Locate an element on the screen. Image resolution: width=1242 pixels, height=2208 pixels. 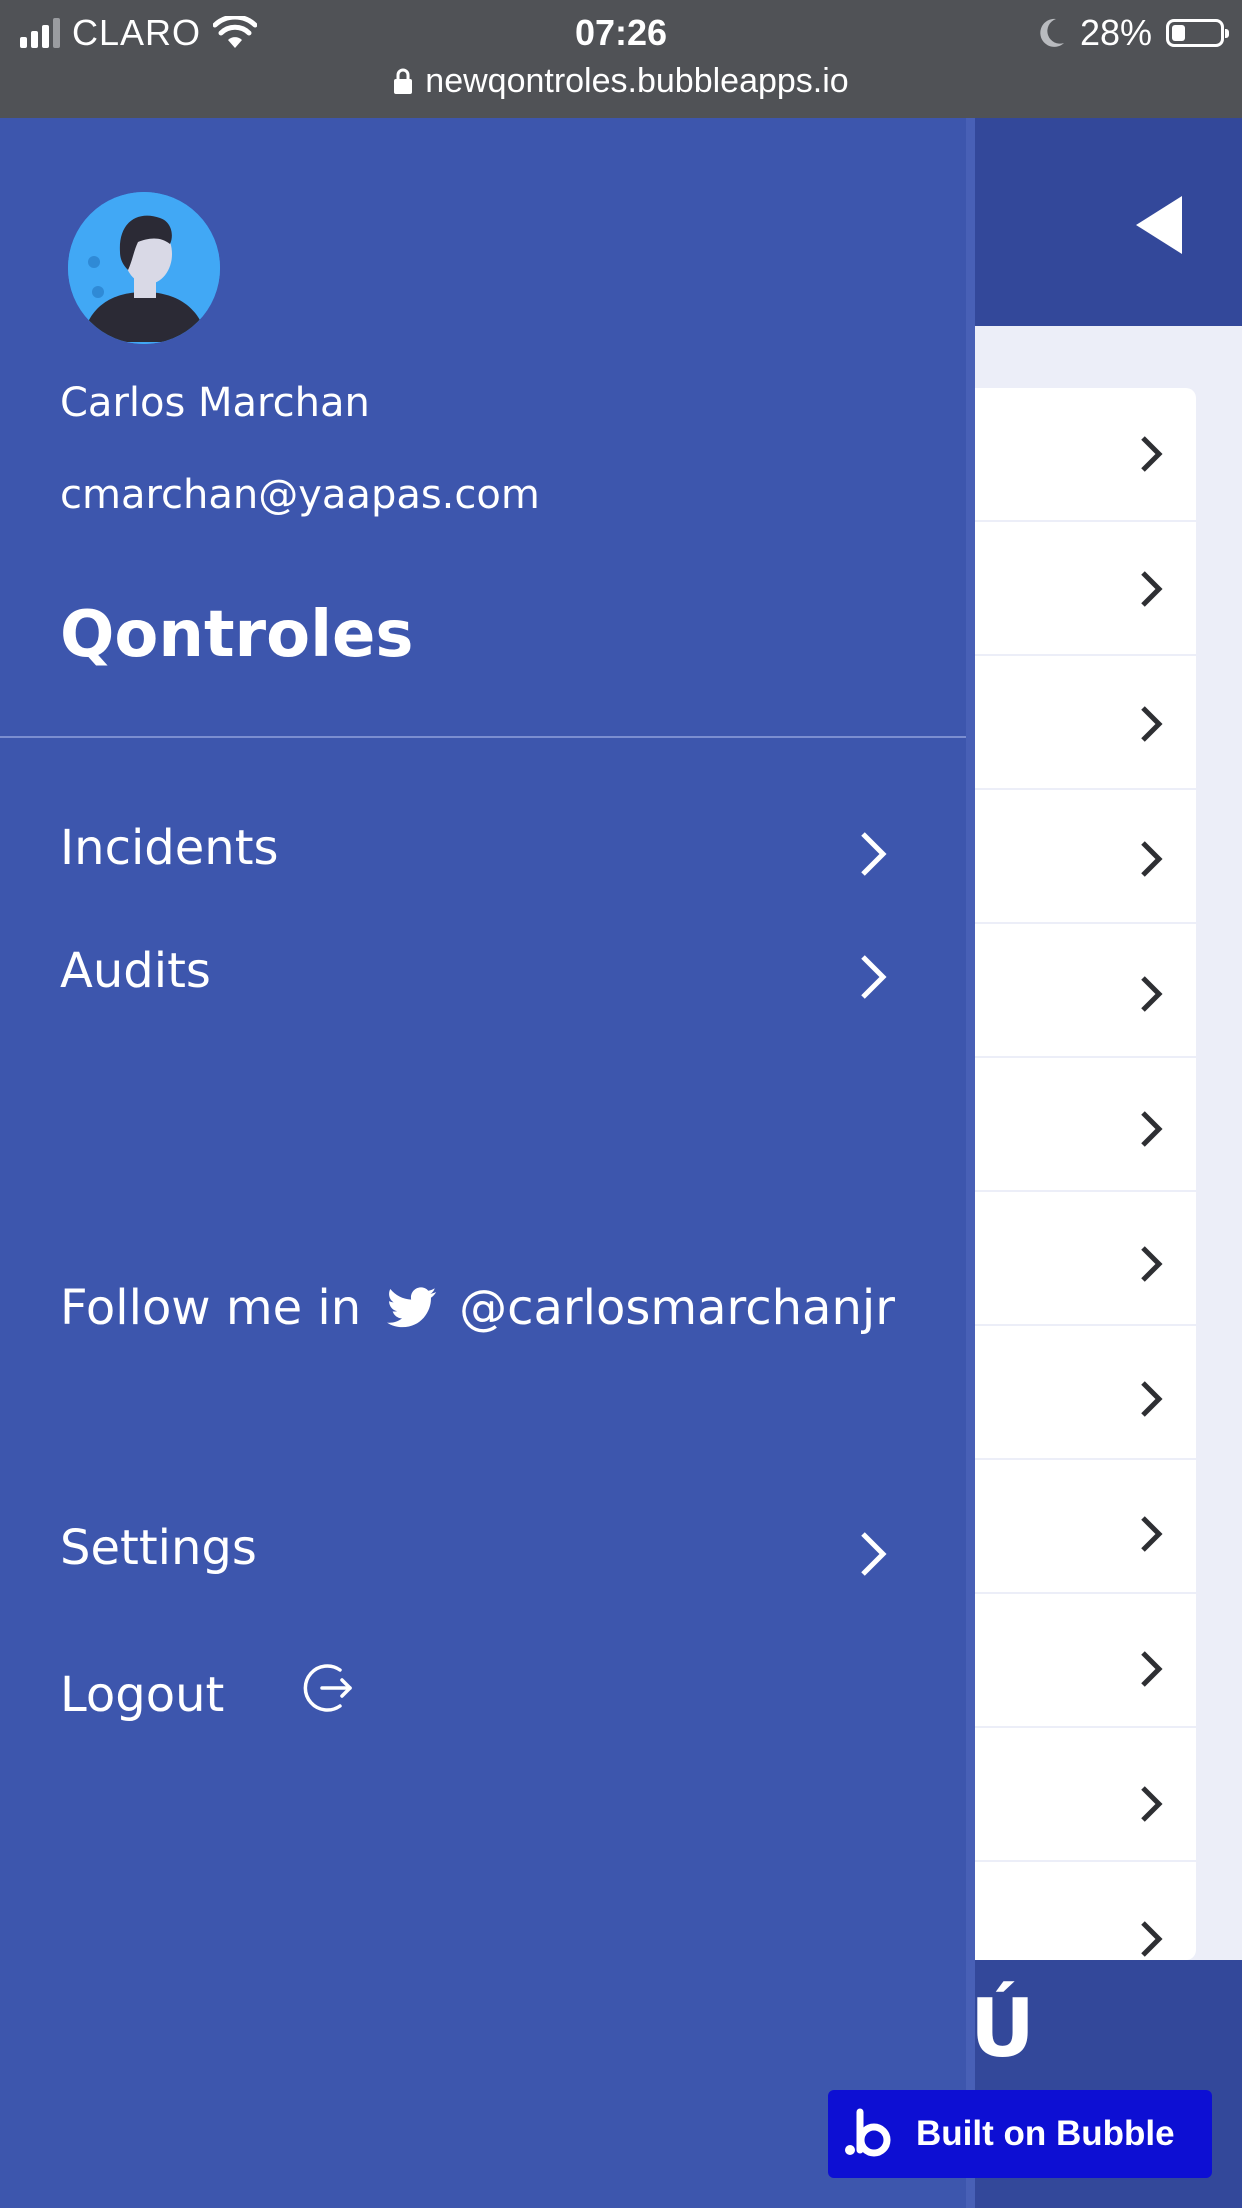
menu-item-label: Logout is located at coordinates (142, 1695).